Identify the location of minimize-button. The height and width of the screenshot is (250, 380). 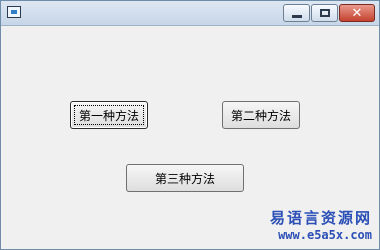
(296, 13).